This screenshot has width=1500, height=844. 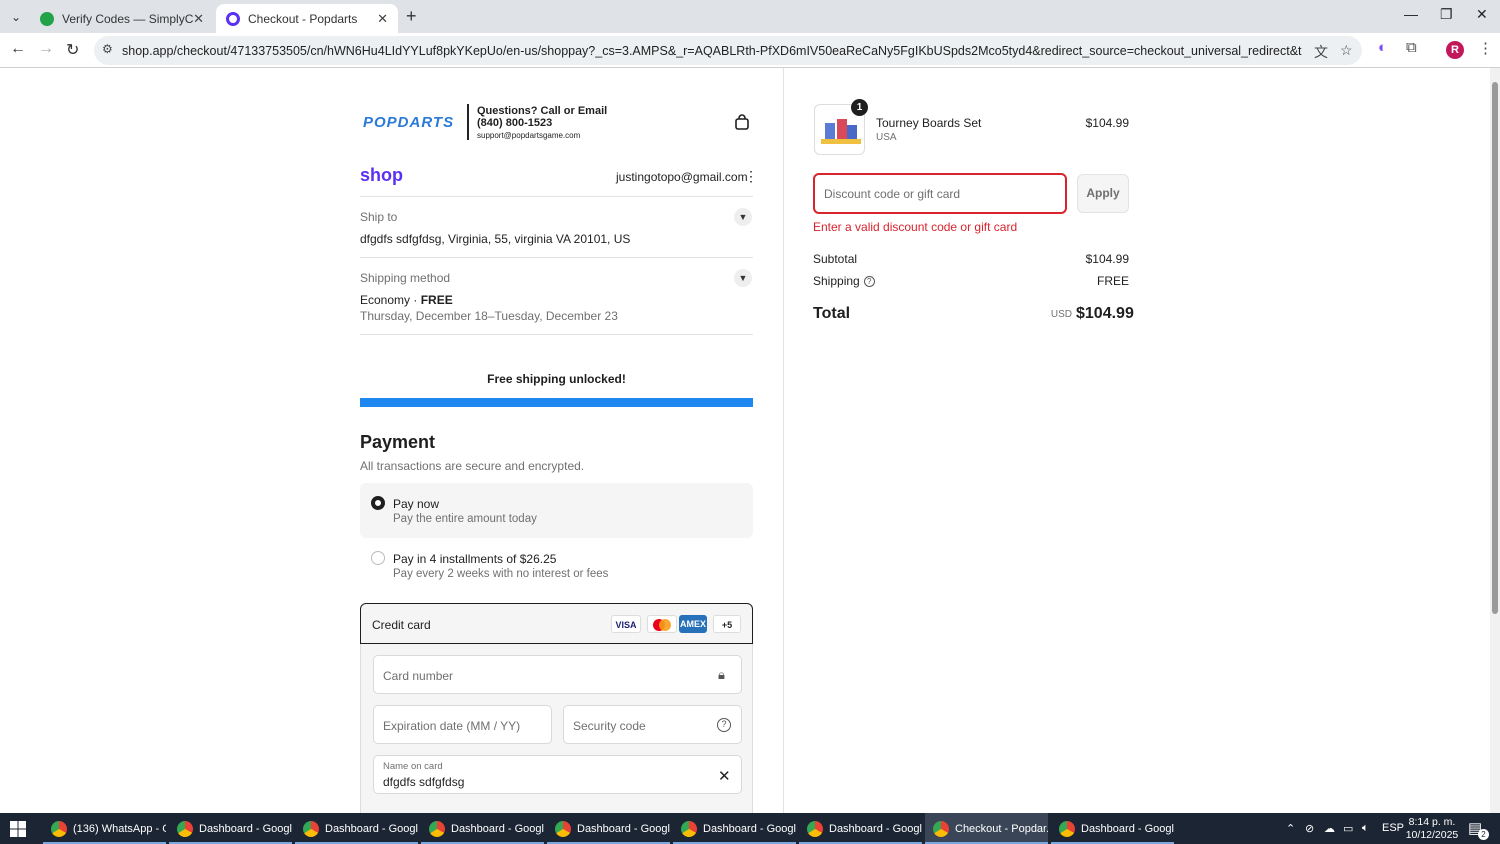 What do you see at coordinates (423, 782) in the screenshot?
I see `name-on-card-value: dfgdfs sdfgfdsg` at bounding box center [423, 782].